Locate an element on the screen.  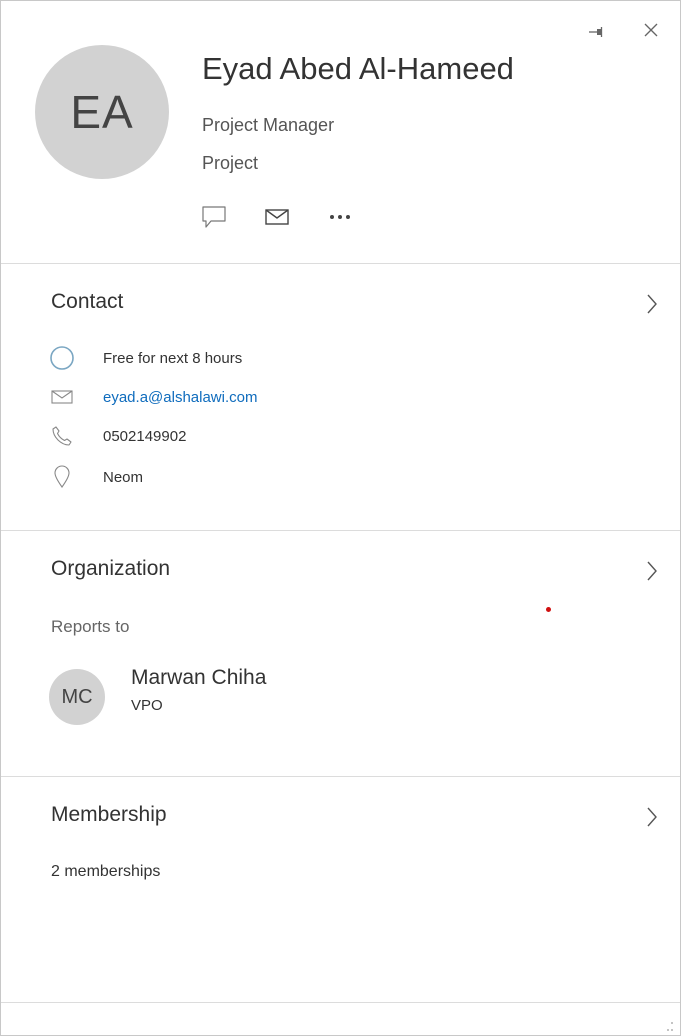
manager-name: Marwan Chiha is located at coordinates (199, 677).